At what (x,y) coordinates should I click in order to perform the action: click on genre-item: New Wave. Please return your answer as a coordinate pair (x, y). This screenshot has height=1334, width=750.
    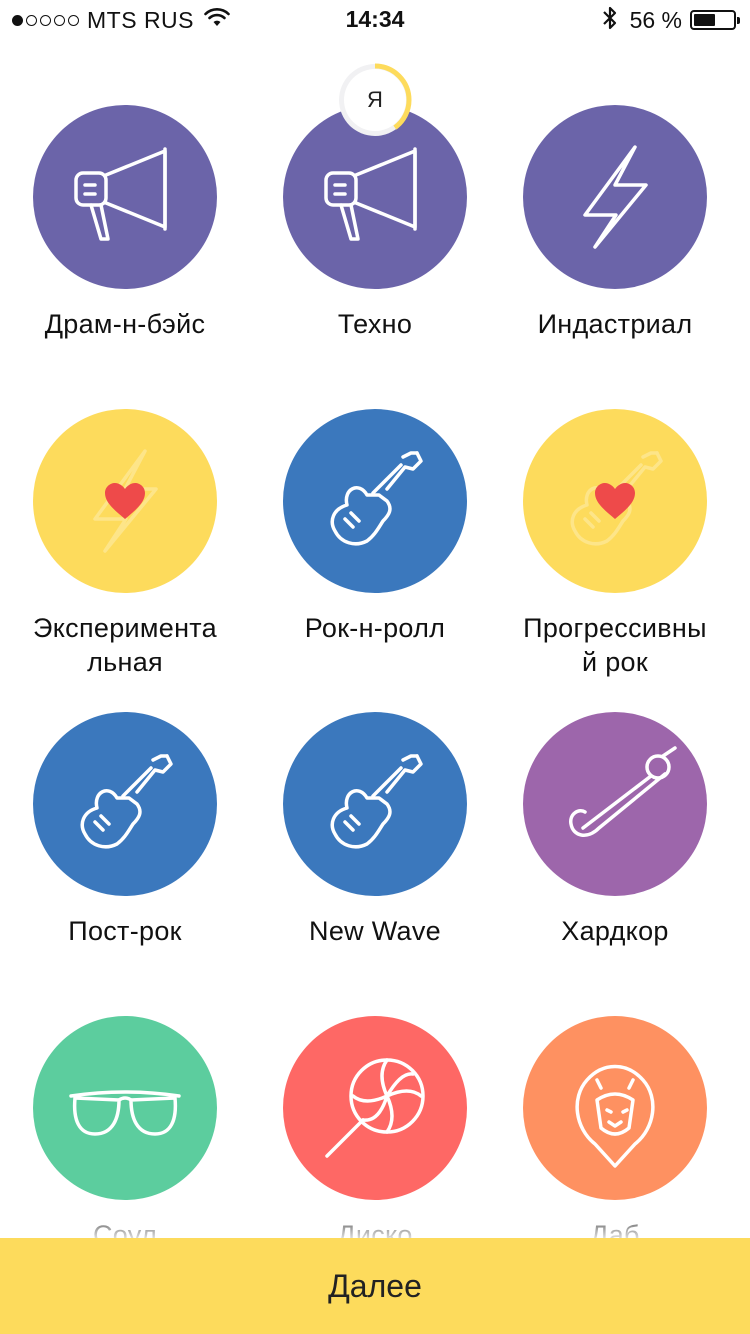
    Looking at the image, I should click on (375, 842).